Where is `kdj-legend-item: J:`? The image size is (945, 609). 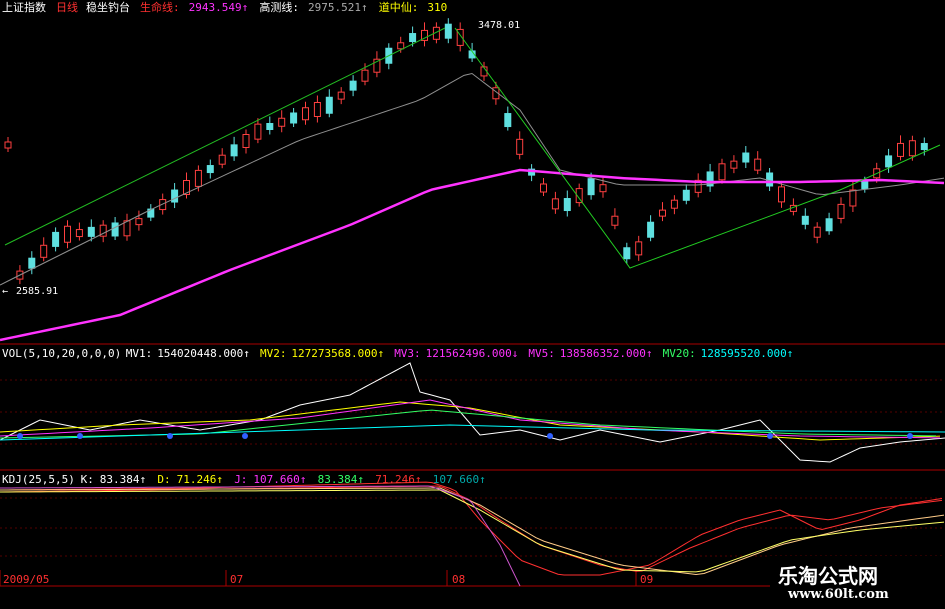 kdj-legend-item: J: is located at coordinates (241, 479).